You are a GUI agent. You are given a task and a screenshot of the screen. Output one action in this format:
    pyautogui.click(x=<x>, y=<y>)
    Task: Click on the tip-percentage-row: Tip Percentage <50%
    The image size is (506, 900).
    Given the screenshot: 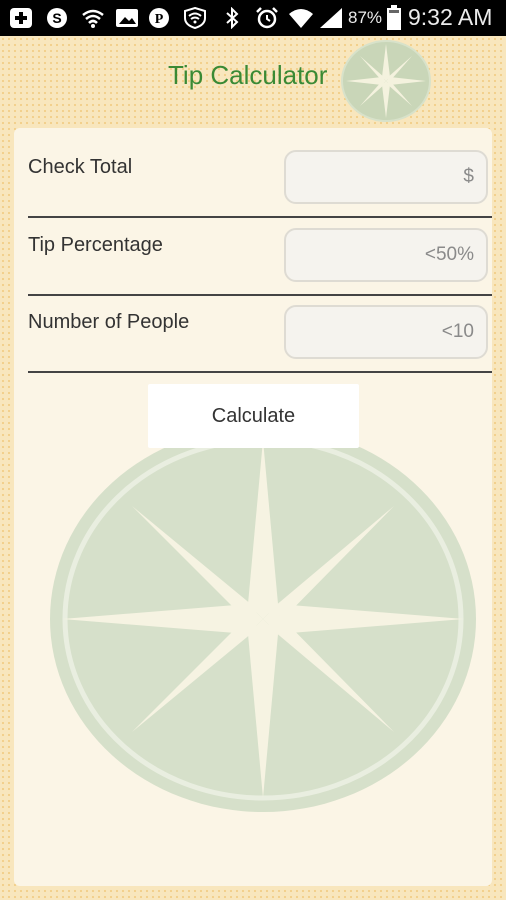 What is the action you would take?
    pyautogui.click(x=260, y=245)
    